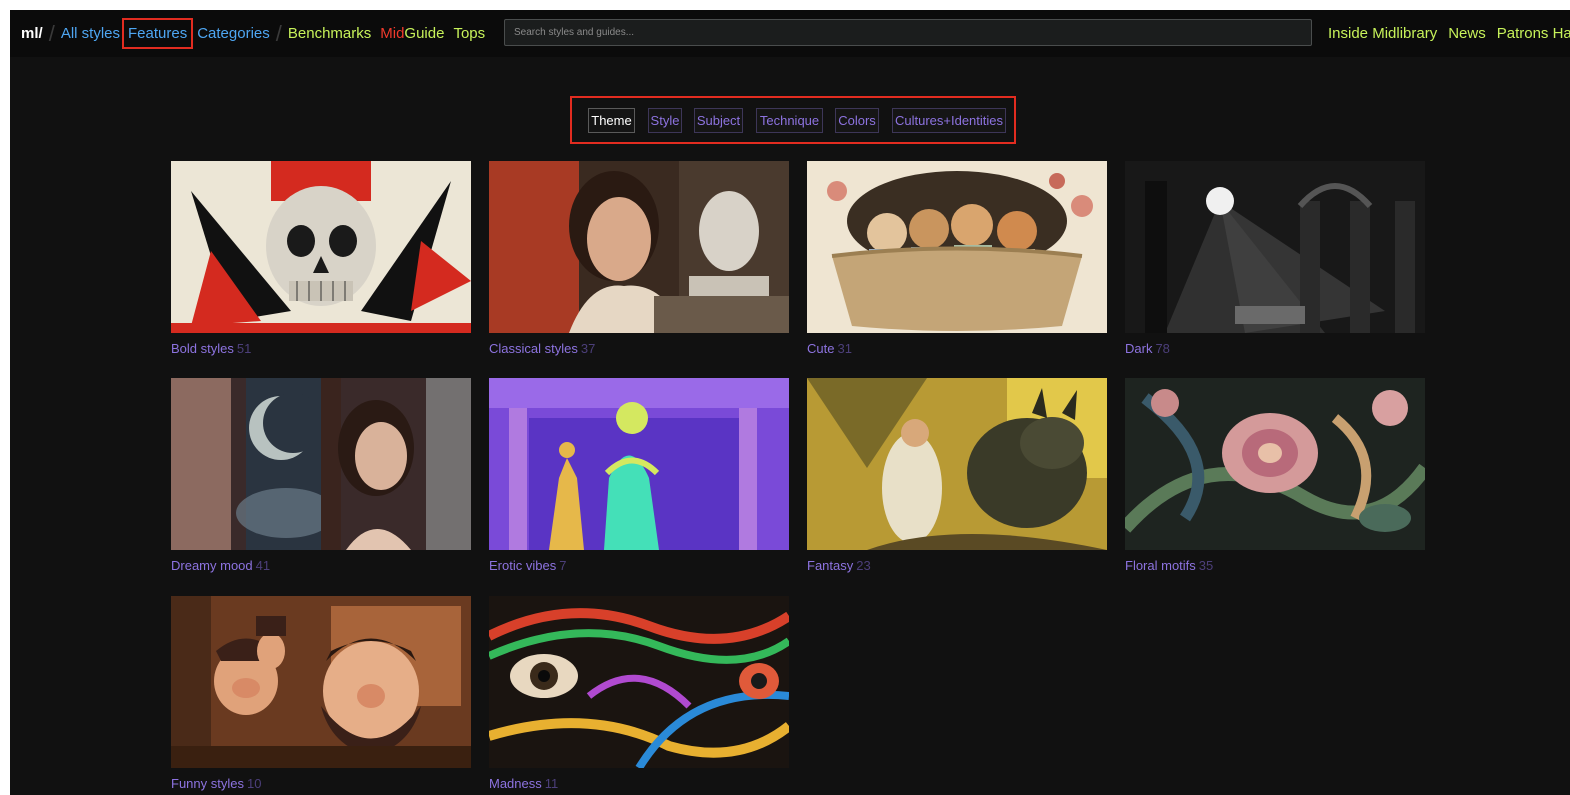 The image size is (1570, 795). I want to click on card-count: 23, so click(863, 565).